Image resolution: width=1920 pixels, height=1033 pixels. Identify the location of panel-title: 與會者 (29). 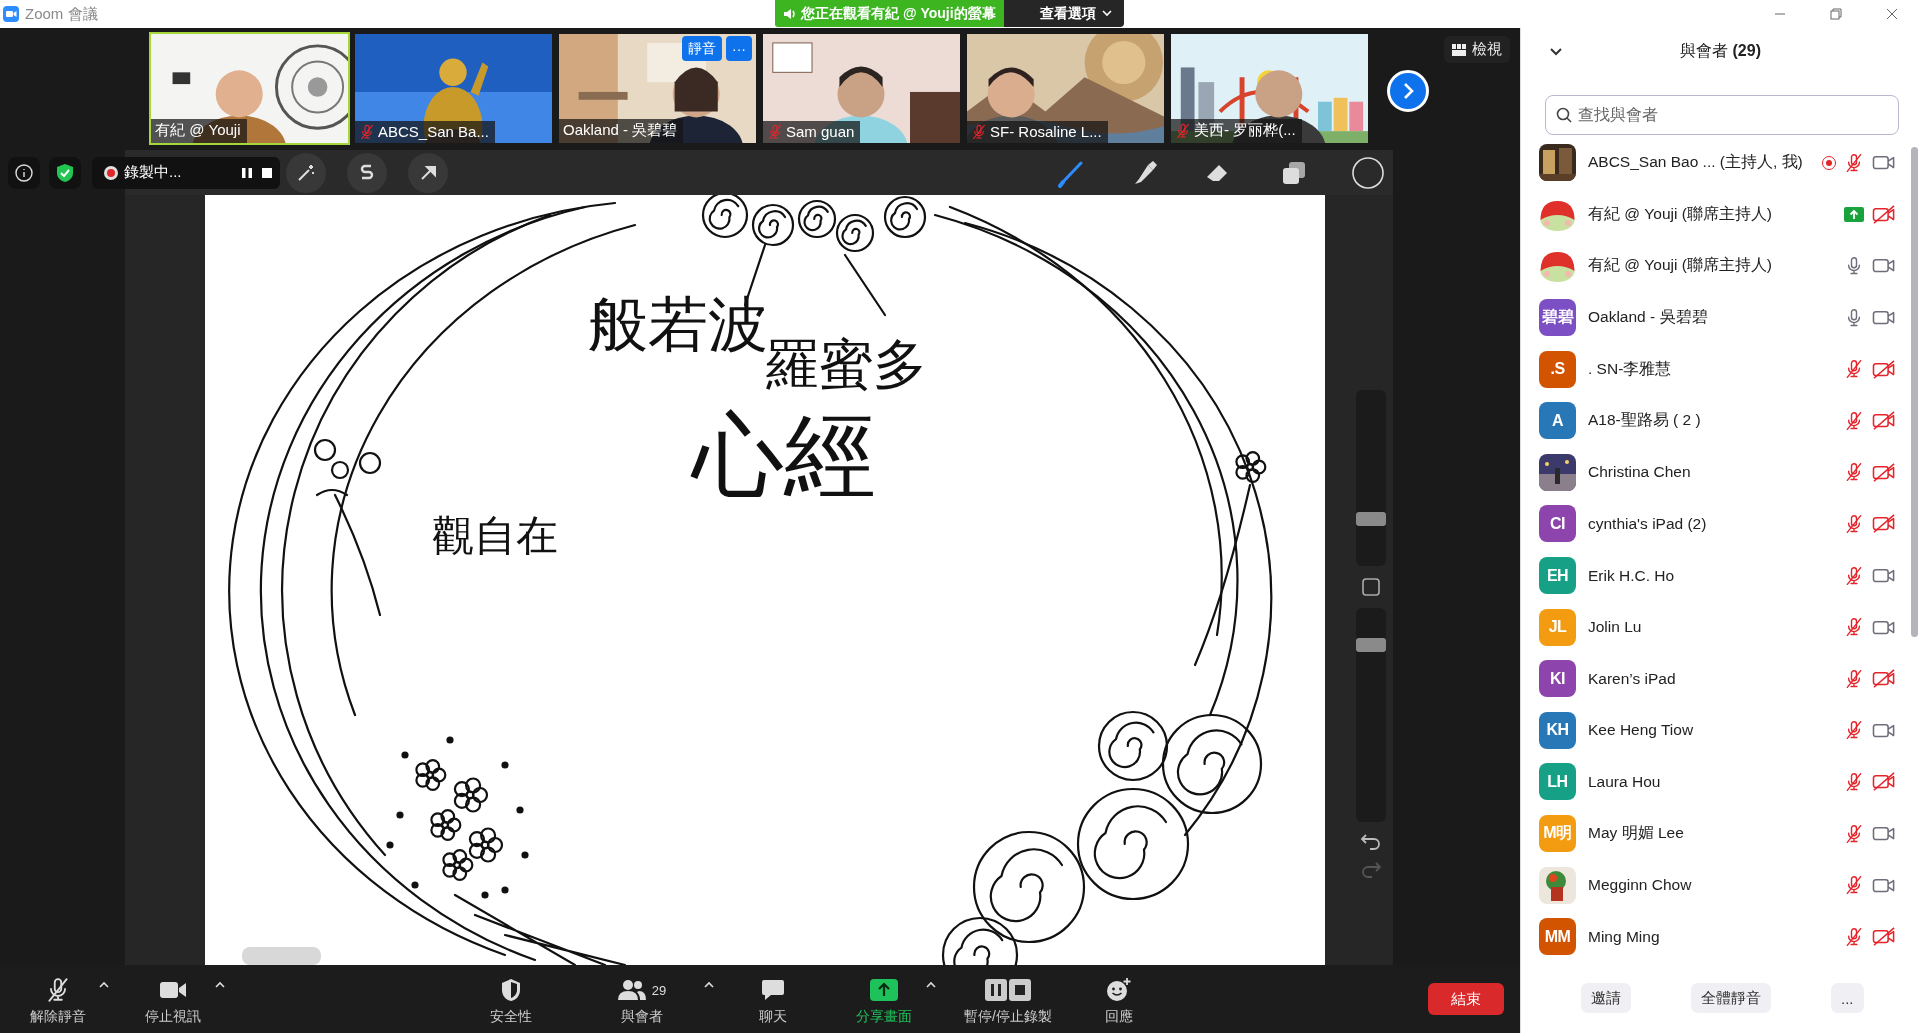
(1720, 51).